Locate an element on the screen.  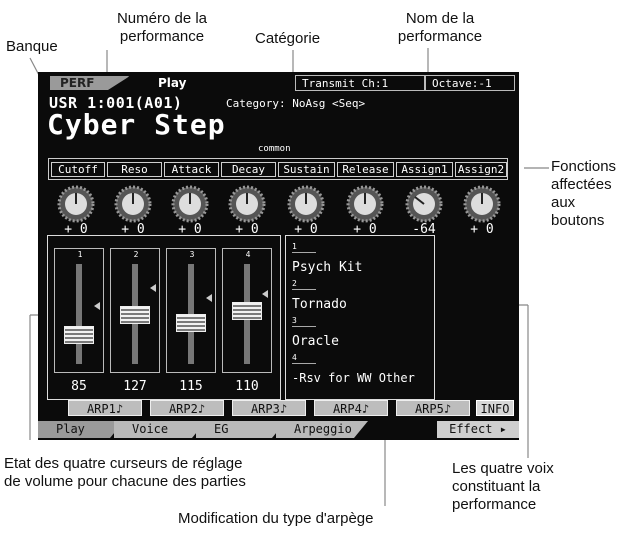
category: Category: NoAsg <Seq> is located at coordinates (296, 103).